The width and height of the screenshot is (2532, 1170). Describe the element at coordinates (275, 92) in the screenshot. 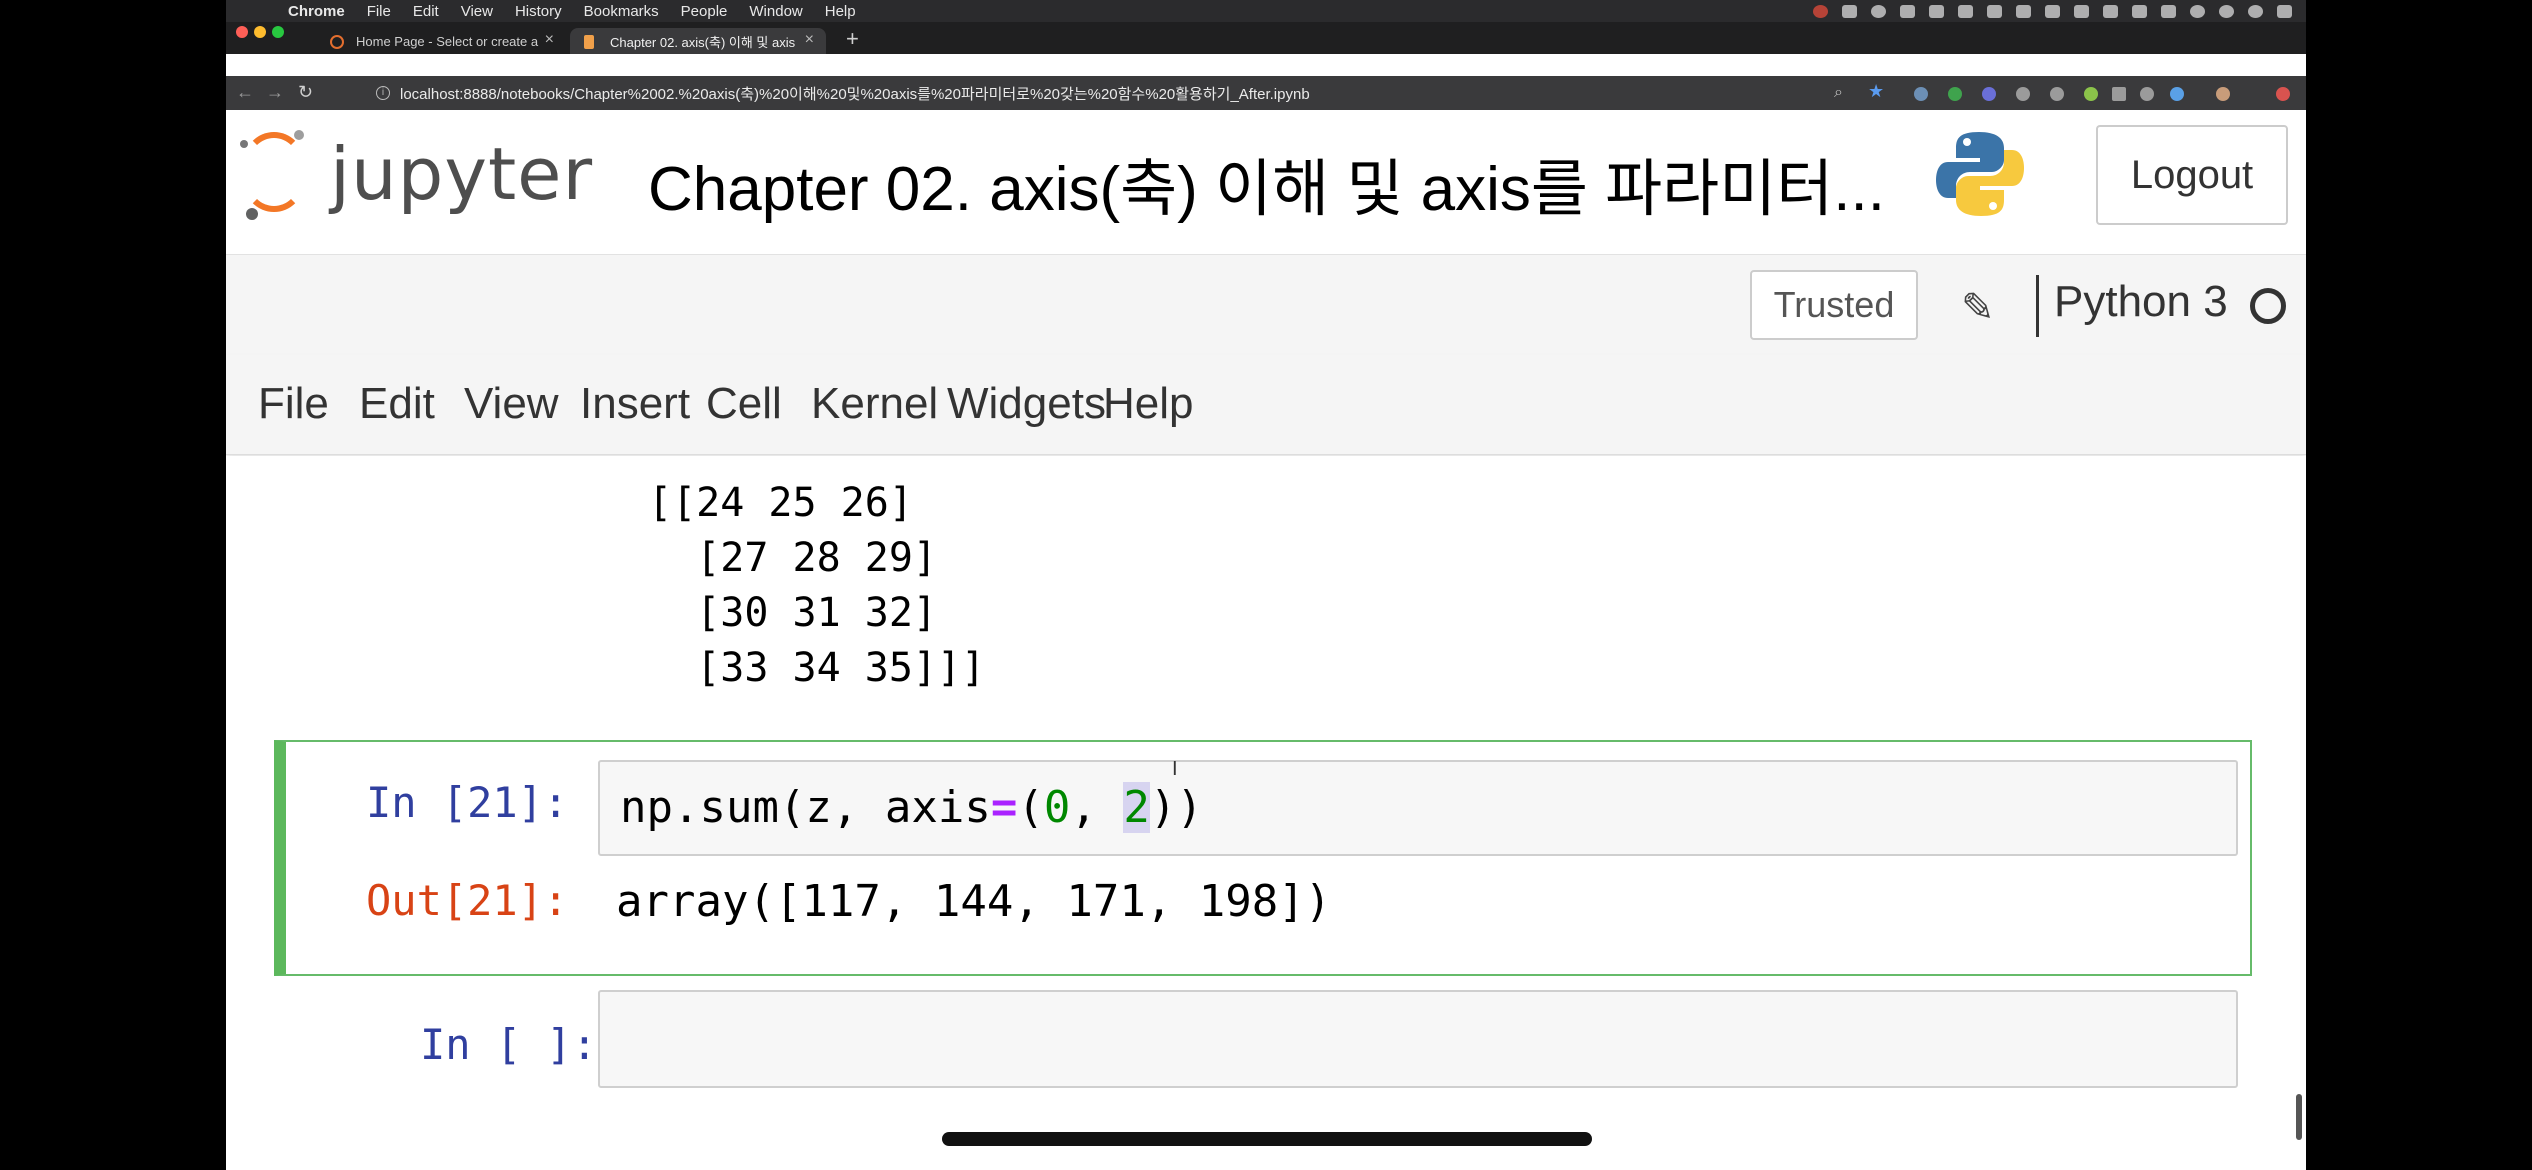

I see `forward-icon: →` at that location.